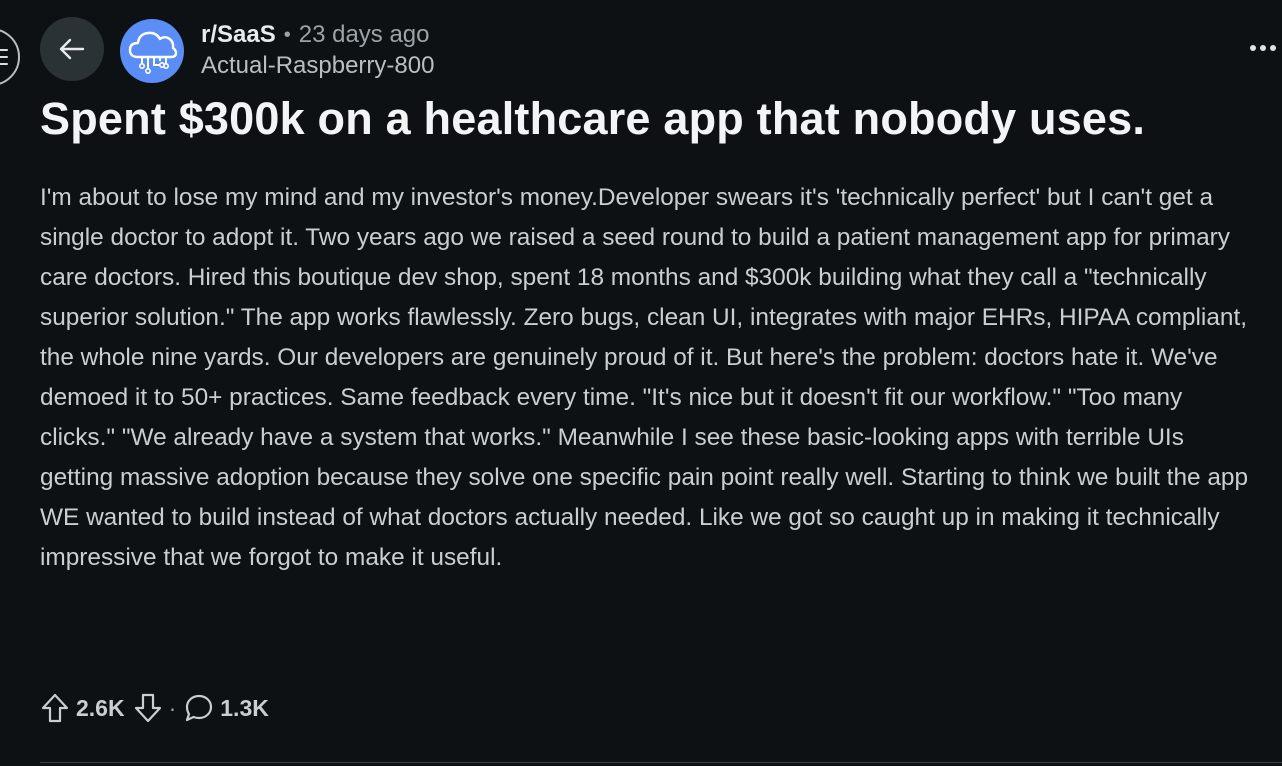 Image resolution: width=1282 pixels, height=766 pixels. I want to click on more-options-button, so click(1265, 48).